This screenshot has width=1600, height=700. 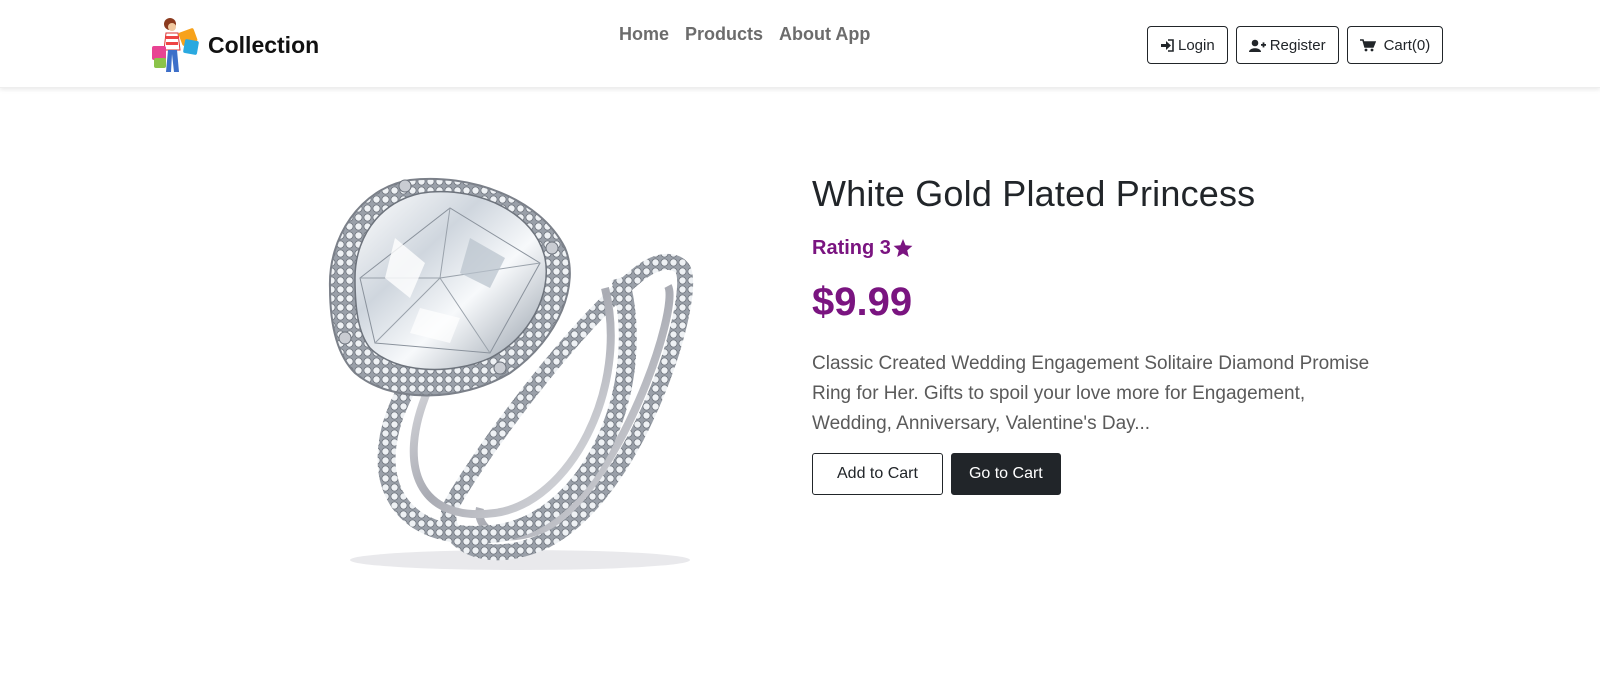 I want to click on nav-link-about-app: About App, so click(x=824, y=34).